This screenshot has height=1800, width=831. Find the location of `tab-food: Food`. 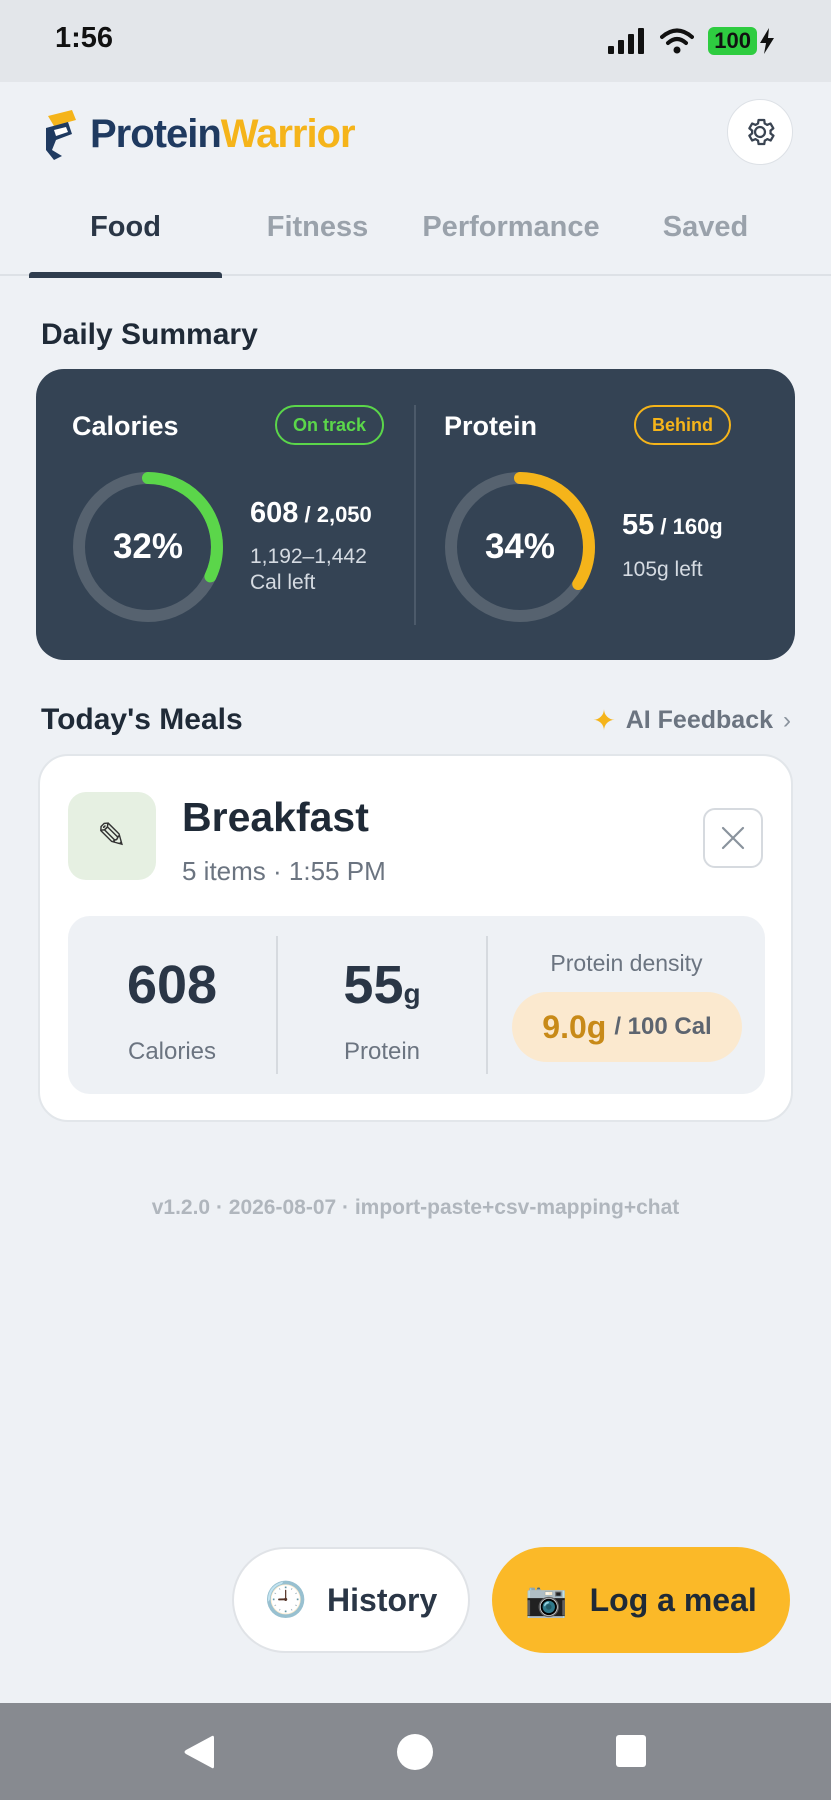

tab-food: Food is located at coordinates (125, 235).